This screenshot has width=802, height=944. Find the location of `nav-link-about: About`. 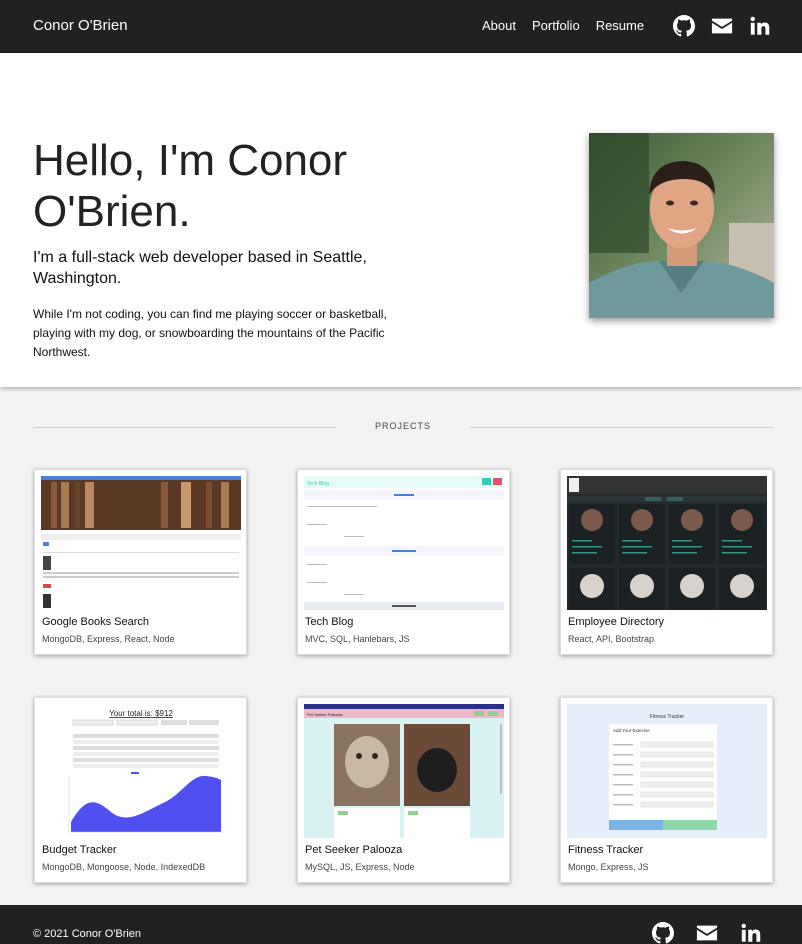

nav-link-about: About is located at coordinates (499, 25).